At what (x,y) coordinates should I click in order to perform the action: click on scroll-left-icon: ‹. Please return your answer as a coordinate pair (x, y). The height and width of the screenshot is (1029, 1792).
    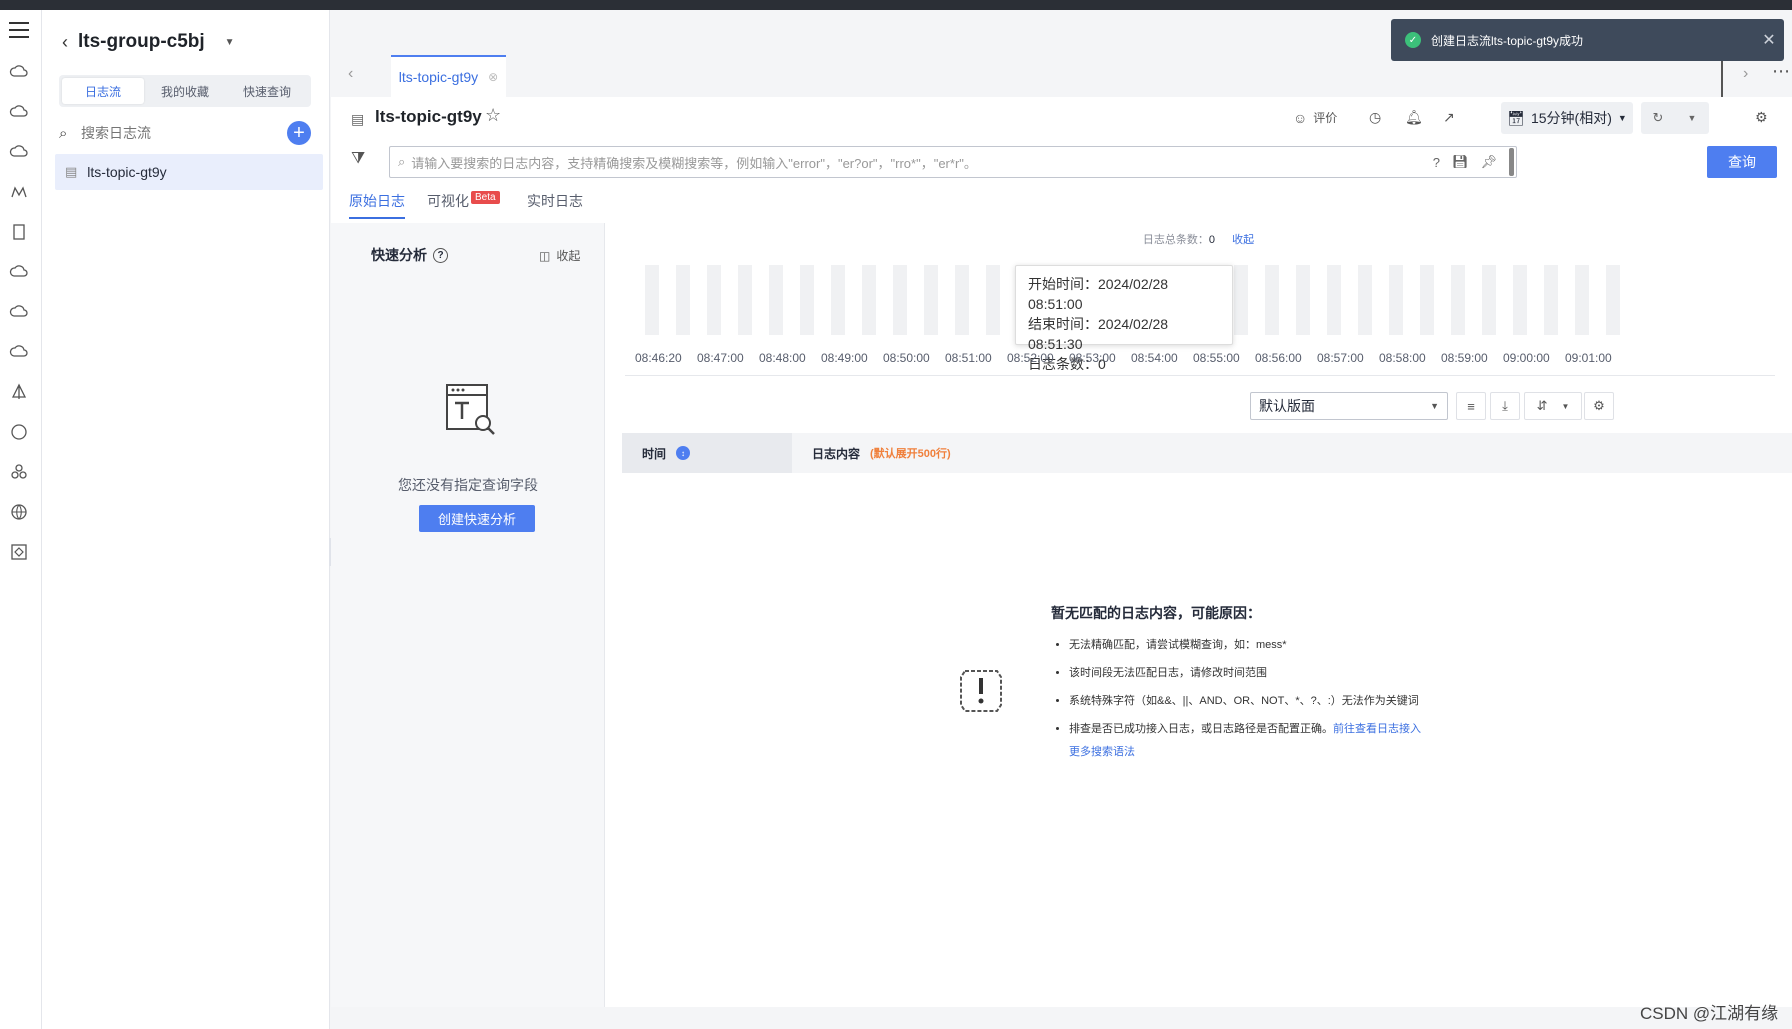
    Looking at the image, I should click on (350, 74).